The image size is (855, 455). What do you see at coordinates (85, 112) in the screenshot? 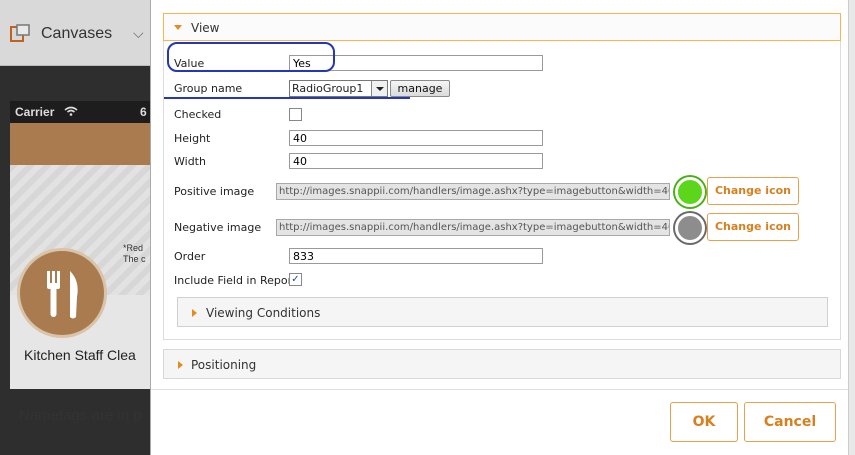
I see `phone-status-bar: Carrier 6` at bounding box center [85, 112].